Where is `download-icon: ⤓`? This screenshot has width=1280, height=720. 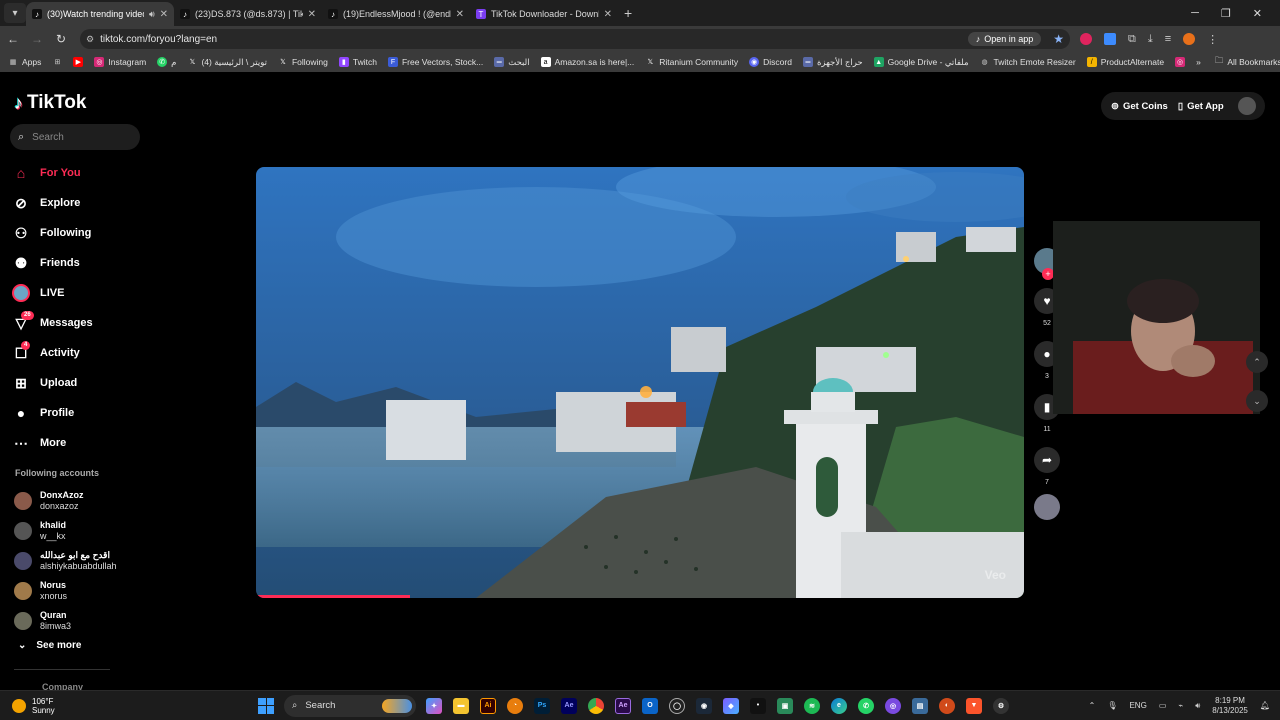
download-icon: ⤓ is located at coordinates (1150, 39).